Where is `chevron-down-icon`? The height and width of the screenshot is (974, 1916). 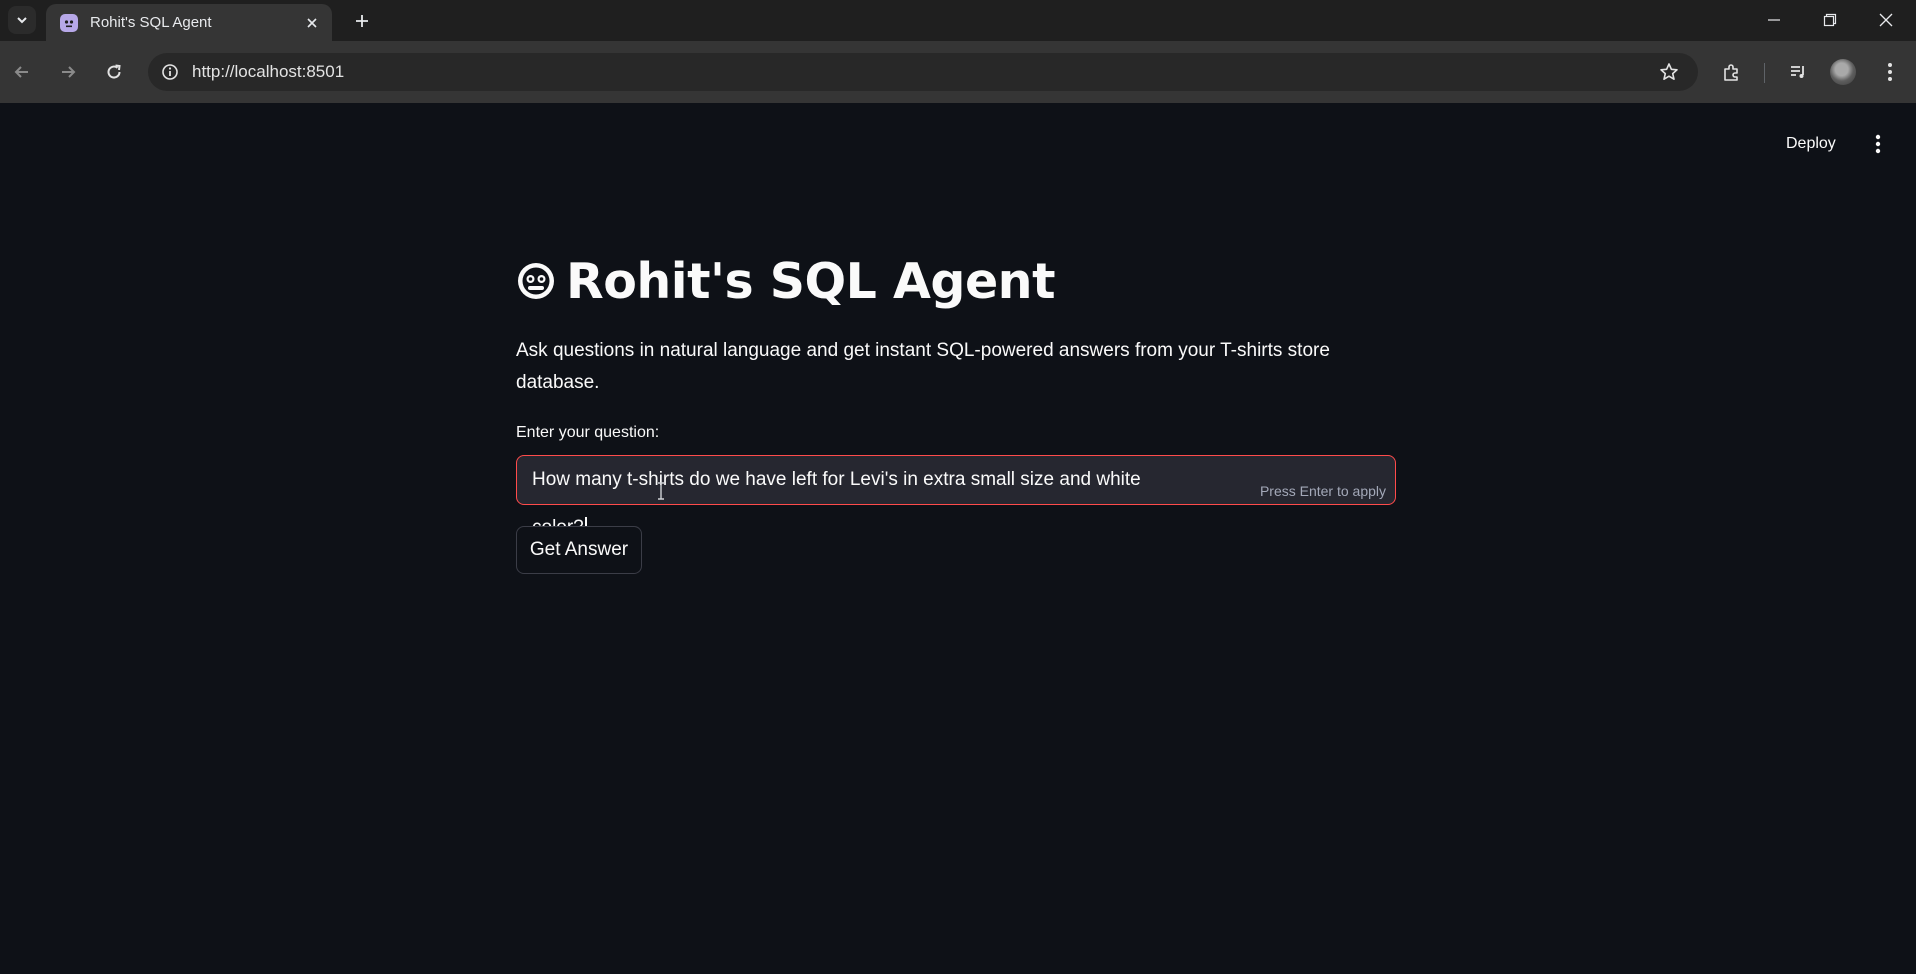
chevron-down-icon is located at coordinates (22, 20).